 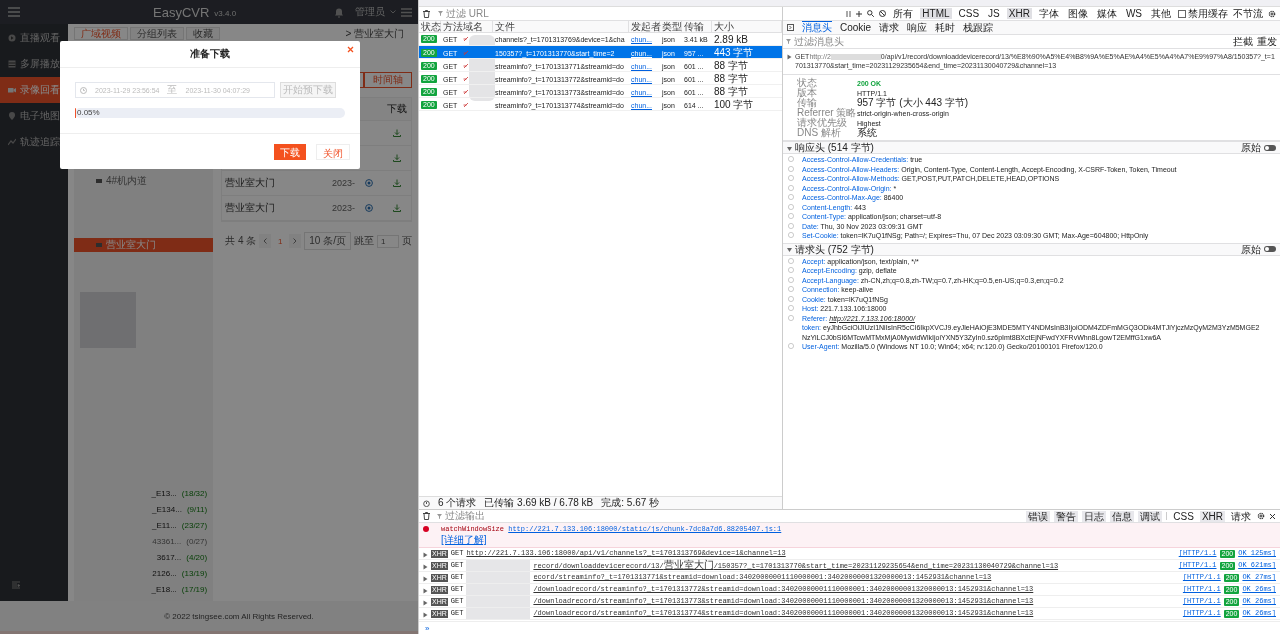 I want to click on tab: 请求, so click(x=889, y=27).